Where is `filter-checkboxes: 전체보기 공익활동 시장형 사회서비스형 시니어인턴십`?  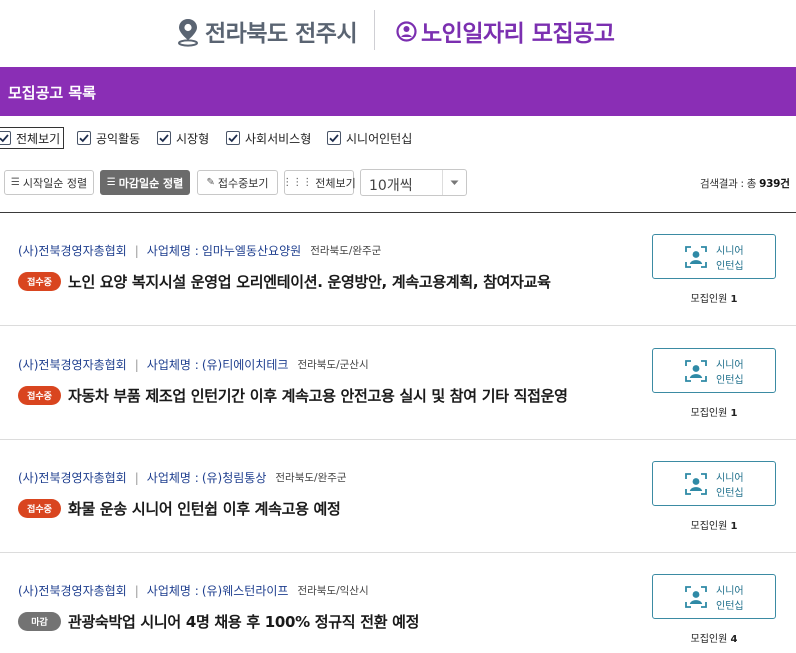
filter-checkboxes: 전체보기 공익활동 시장형 사회서비스형 시니어인턴십 is located at coordinates (398, 138).